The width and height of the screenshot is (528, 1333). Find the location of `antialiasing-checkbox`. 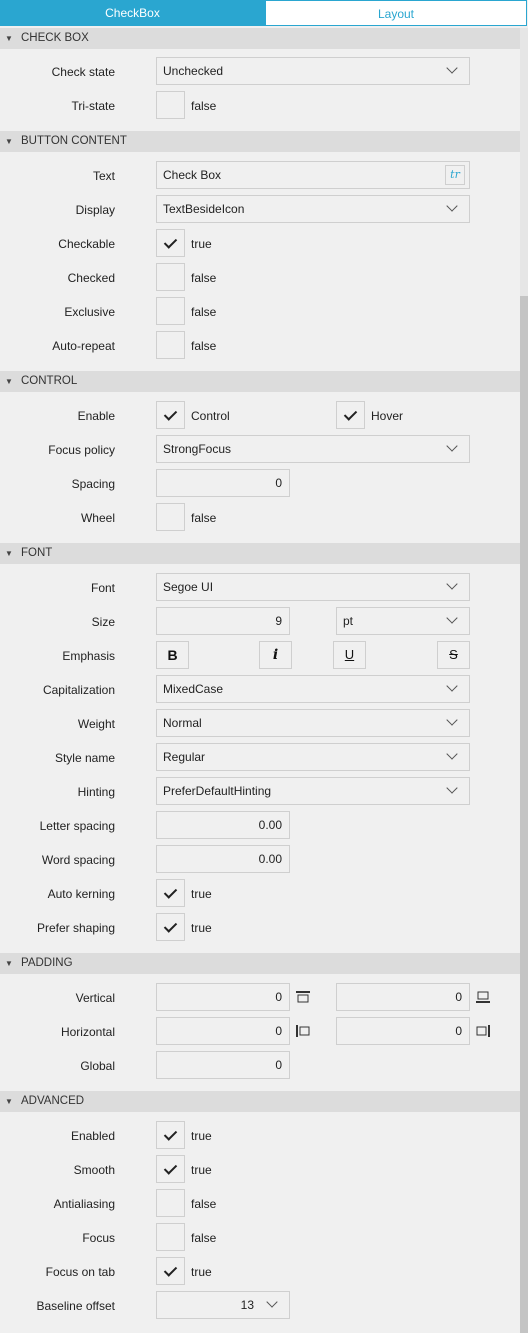

antialiasing-checkbox is located at coordinates (170, 1203).